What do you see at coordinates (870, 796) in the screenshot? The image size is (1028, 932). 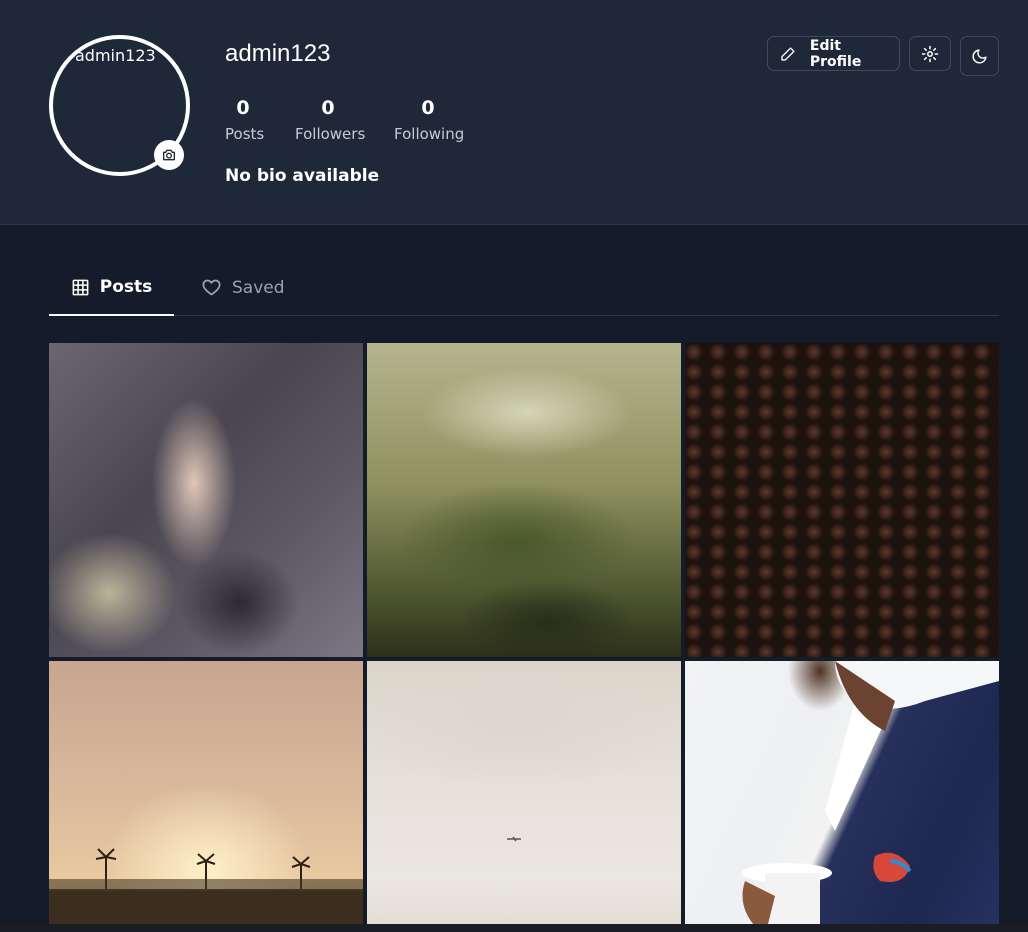 I see `man-with-coffee` at bounding box center [870, 796].